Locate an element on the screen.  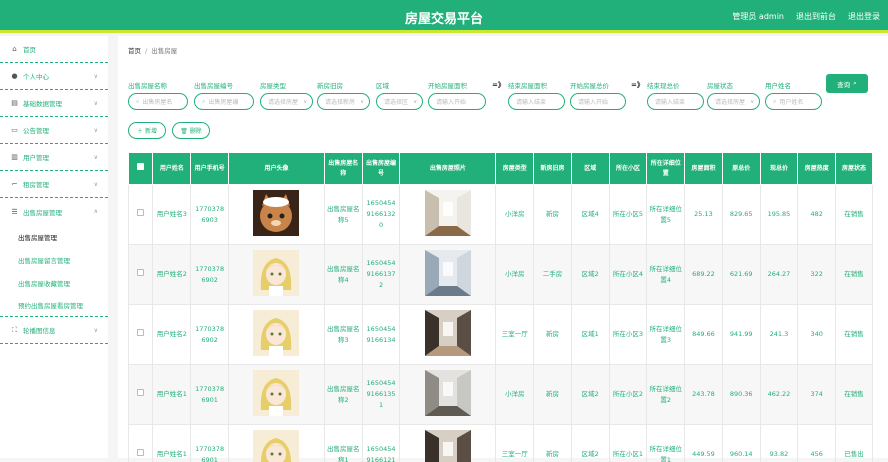
admin-label: 管理员 admin is located at coordinates (758, 16).